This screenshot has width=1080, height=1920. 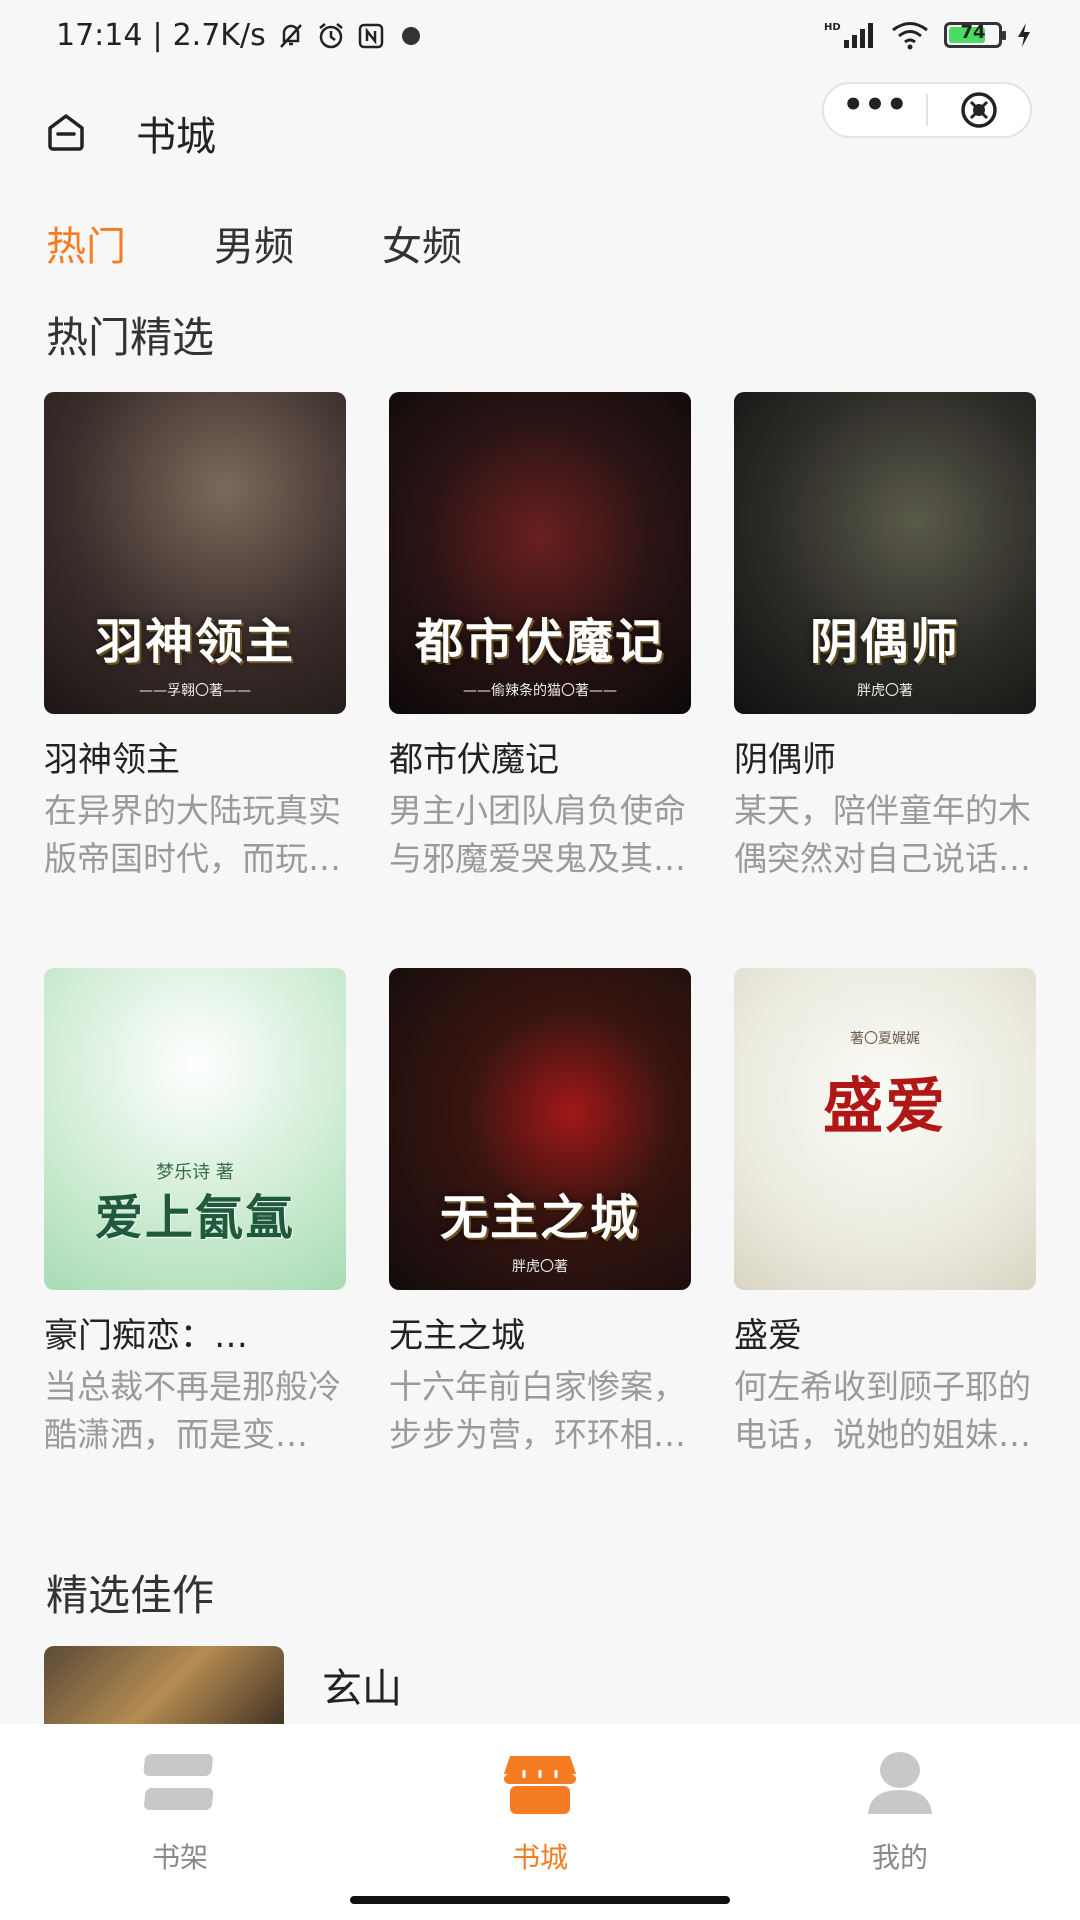 I want to click on home-indicator, so click(x=540, y=1900).